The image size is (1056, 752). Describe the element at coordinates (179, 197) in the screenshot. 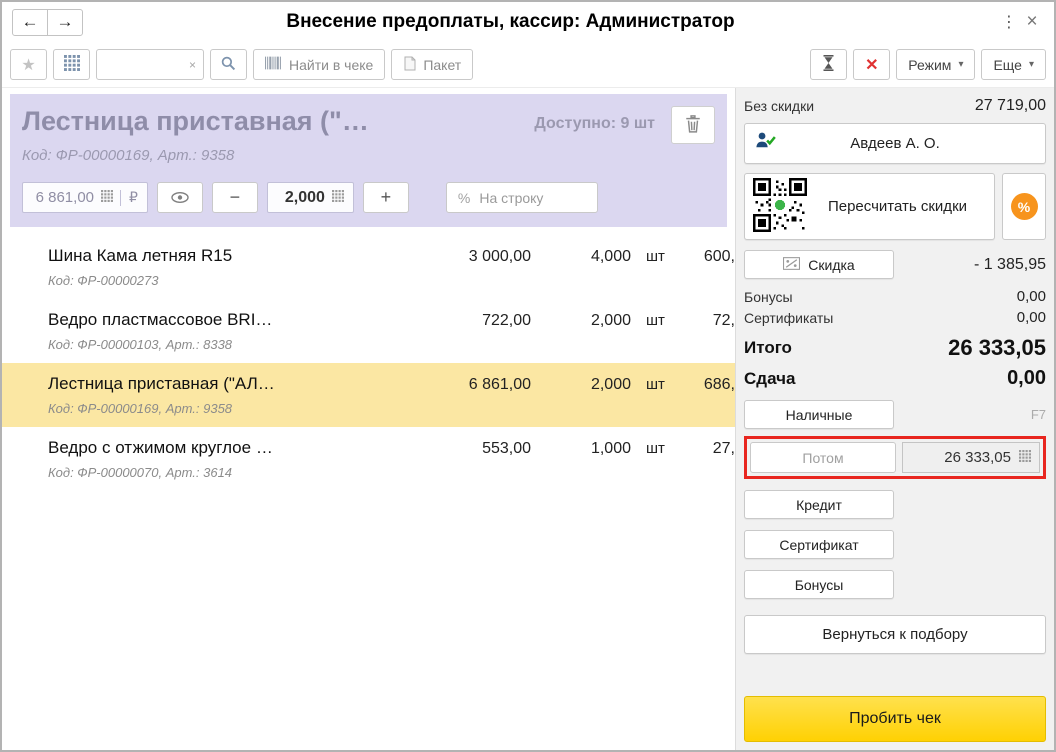

I see `view-line-button` at that location.